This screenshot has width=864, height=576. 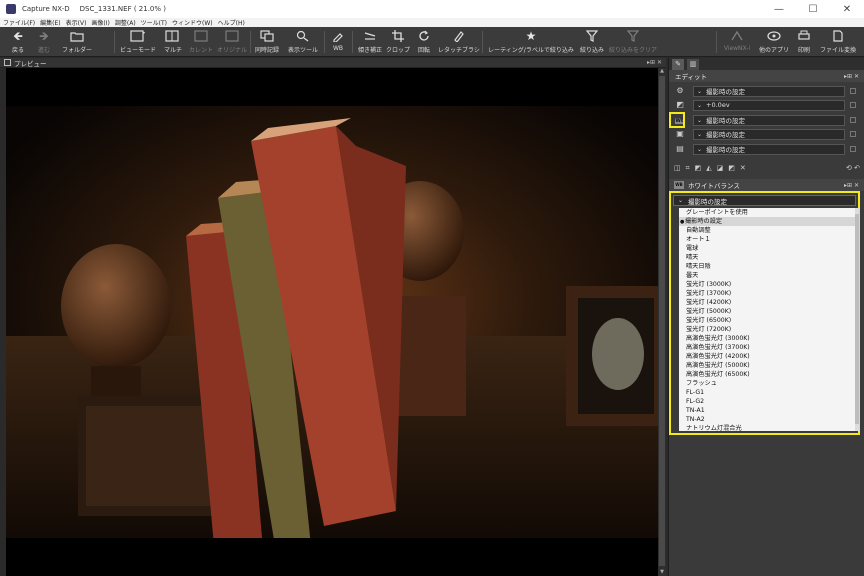 What do you see at coordinates (851, 185) in the screenshot?
I see `wb-panel-controls-icon: ▸⊞ ✕` at bounding box center [851, 185].